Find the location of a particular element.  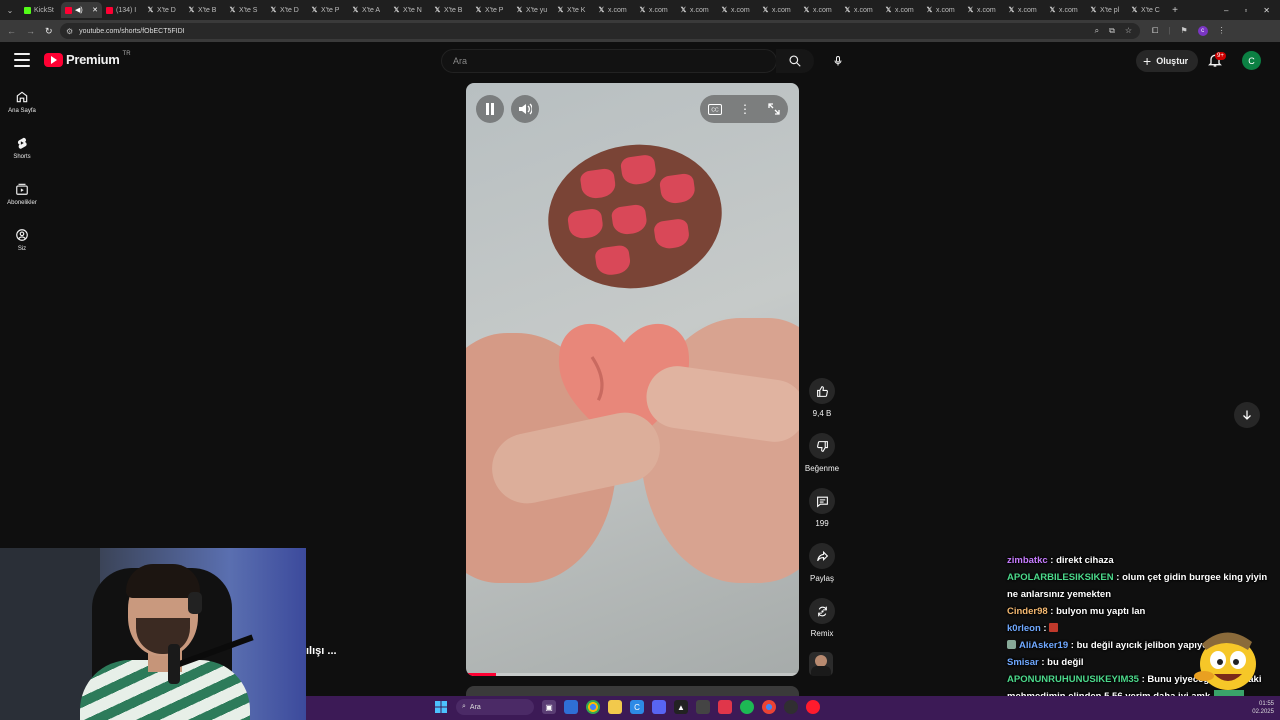

back-icon: ← is located at coordinates (11, 31).